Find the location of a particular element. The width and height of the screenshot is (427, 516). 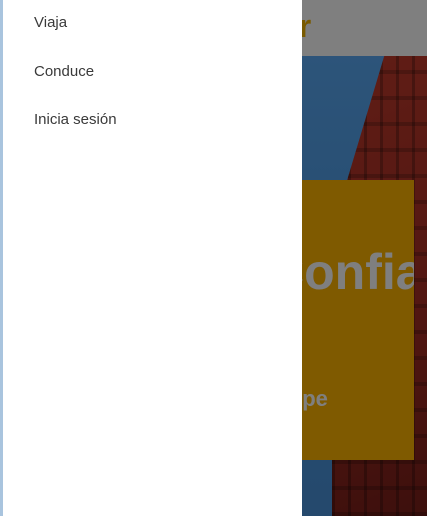

menu-item-conduce: Conduce is located at coordinates (152, 72).